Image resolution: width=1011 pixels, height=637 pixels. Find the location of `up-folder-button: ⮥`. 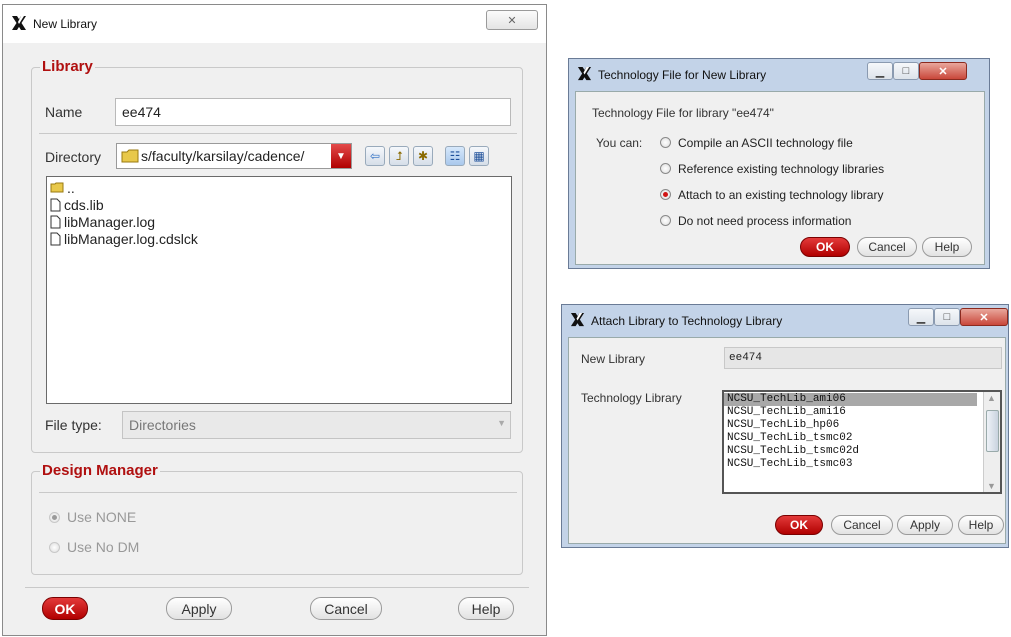

up-folder-button: ⮥ is located at coordinates (399, 156).